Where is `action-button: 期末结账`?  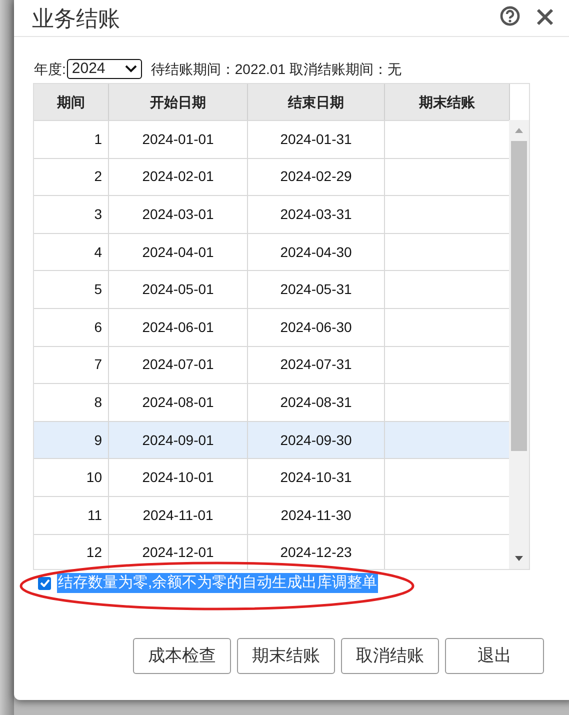 action-button: 期末结账 is located at coordinates (286, 656).